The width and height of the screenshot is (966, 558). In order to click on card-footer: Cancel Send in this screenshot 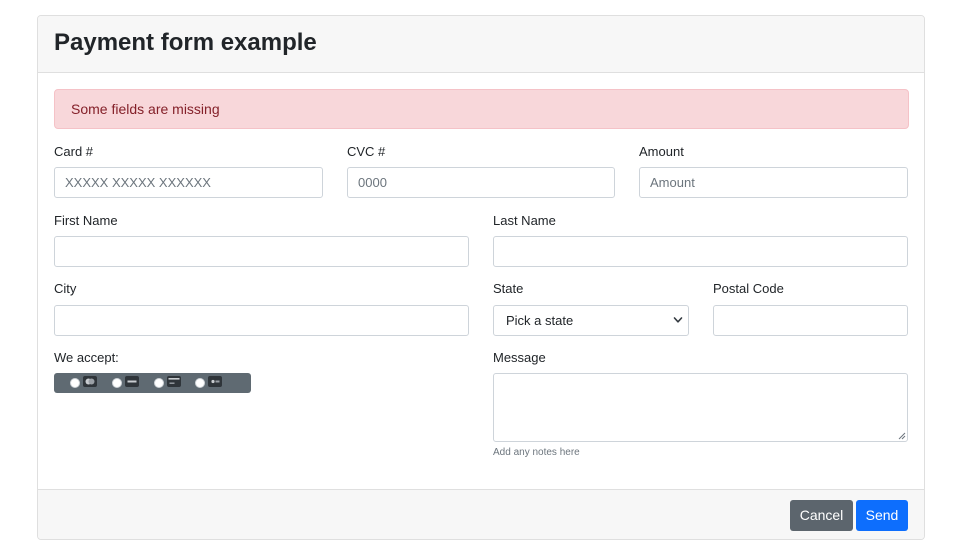, I will do `click(481, 514)`.